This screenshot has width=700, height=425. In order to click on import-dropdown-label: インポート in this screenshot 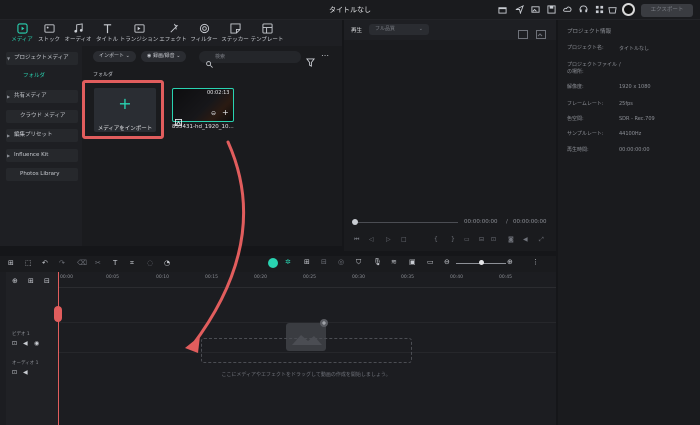, I will do `click(112, 56)`.